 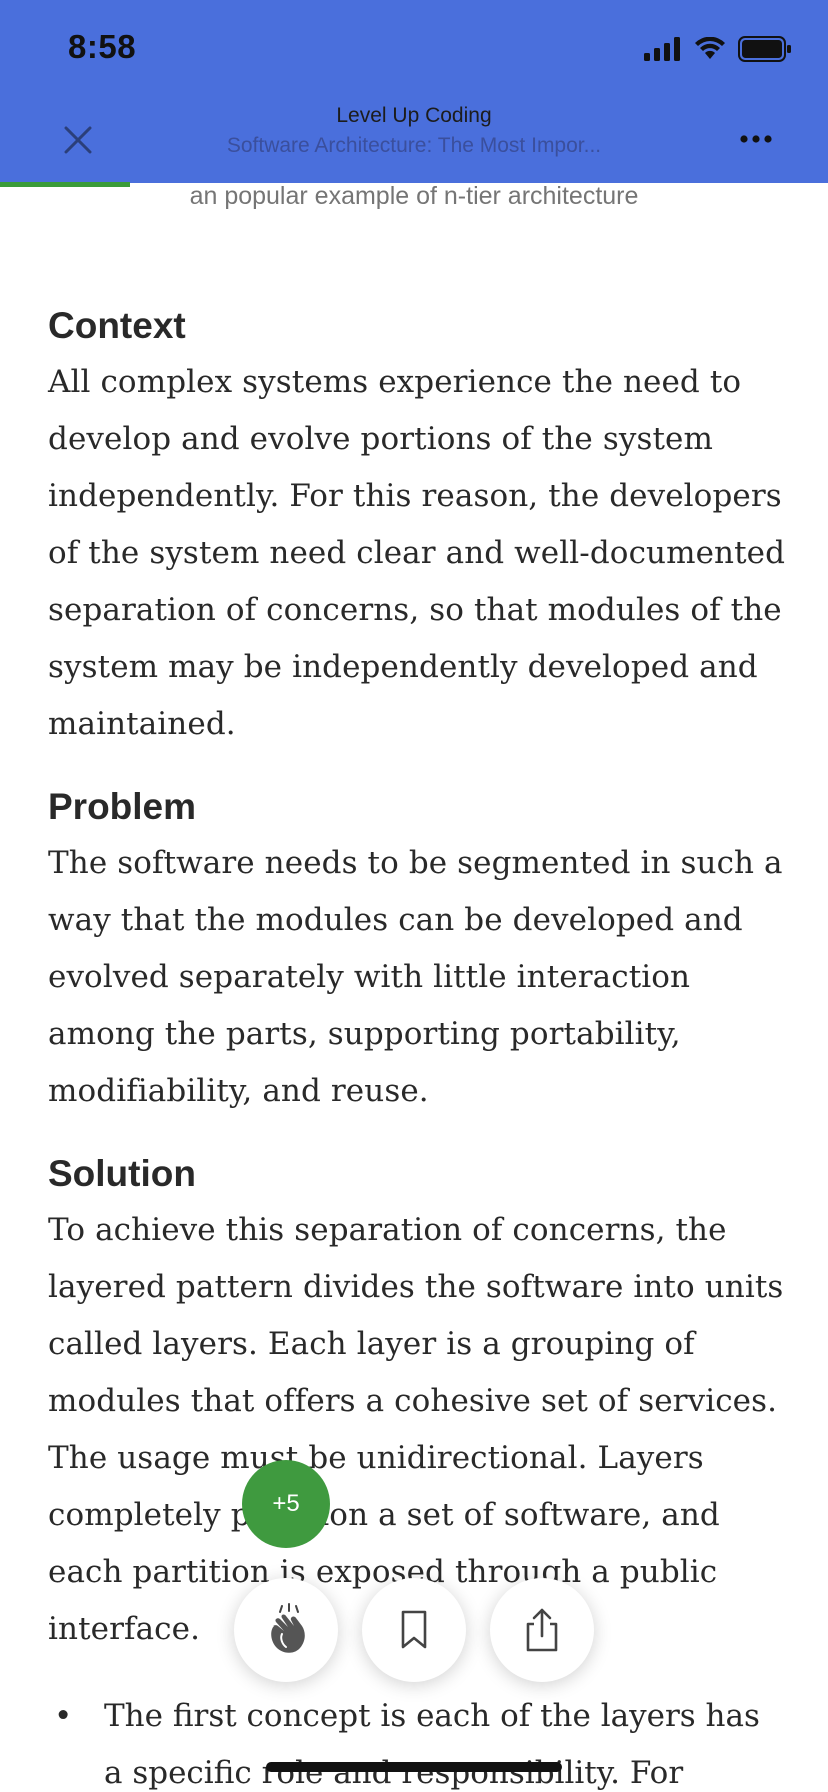 I want to click on bookmark-button, so click(x=414, y=1630).